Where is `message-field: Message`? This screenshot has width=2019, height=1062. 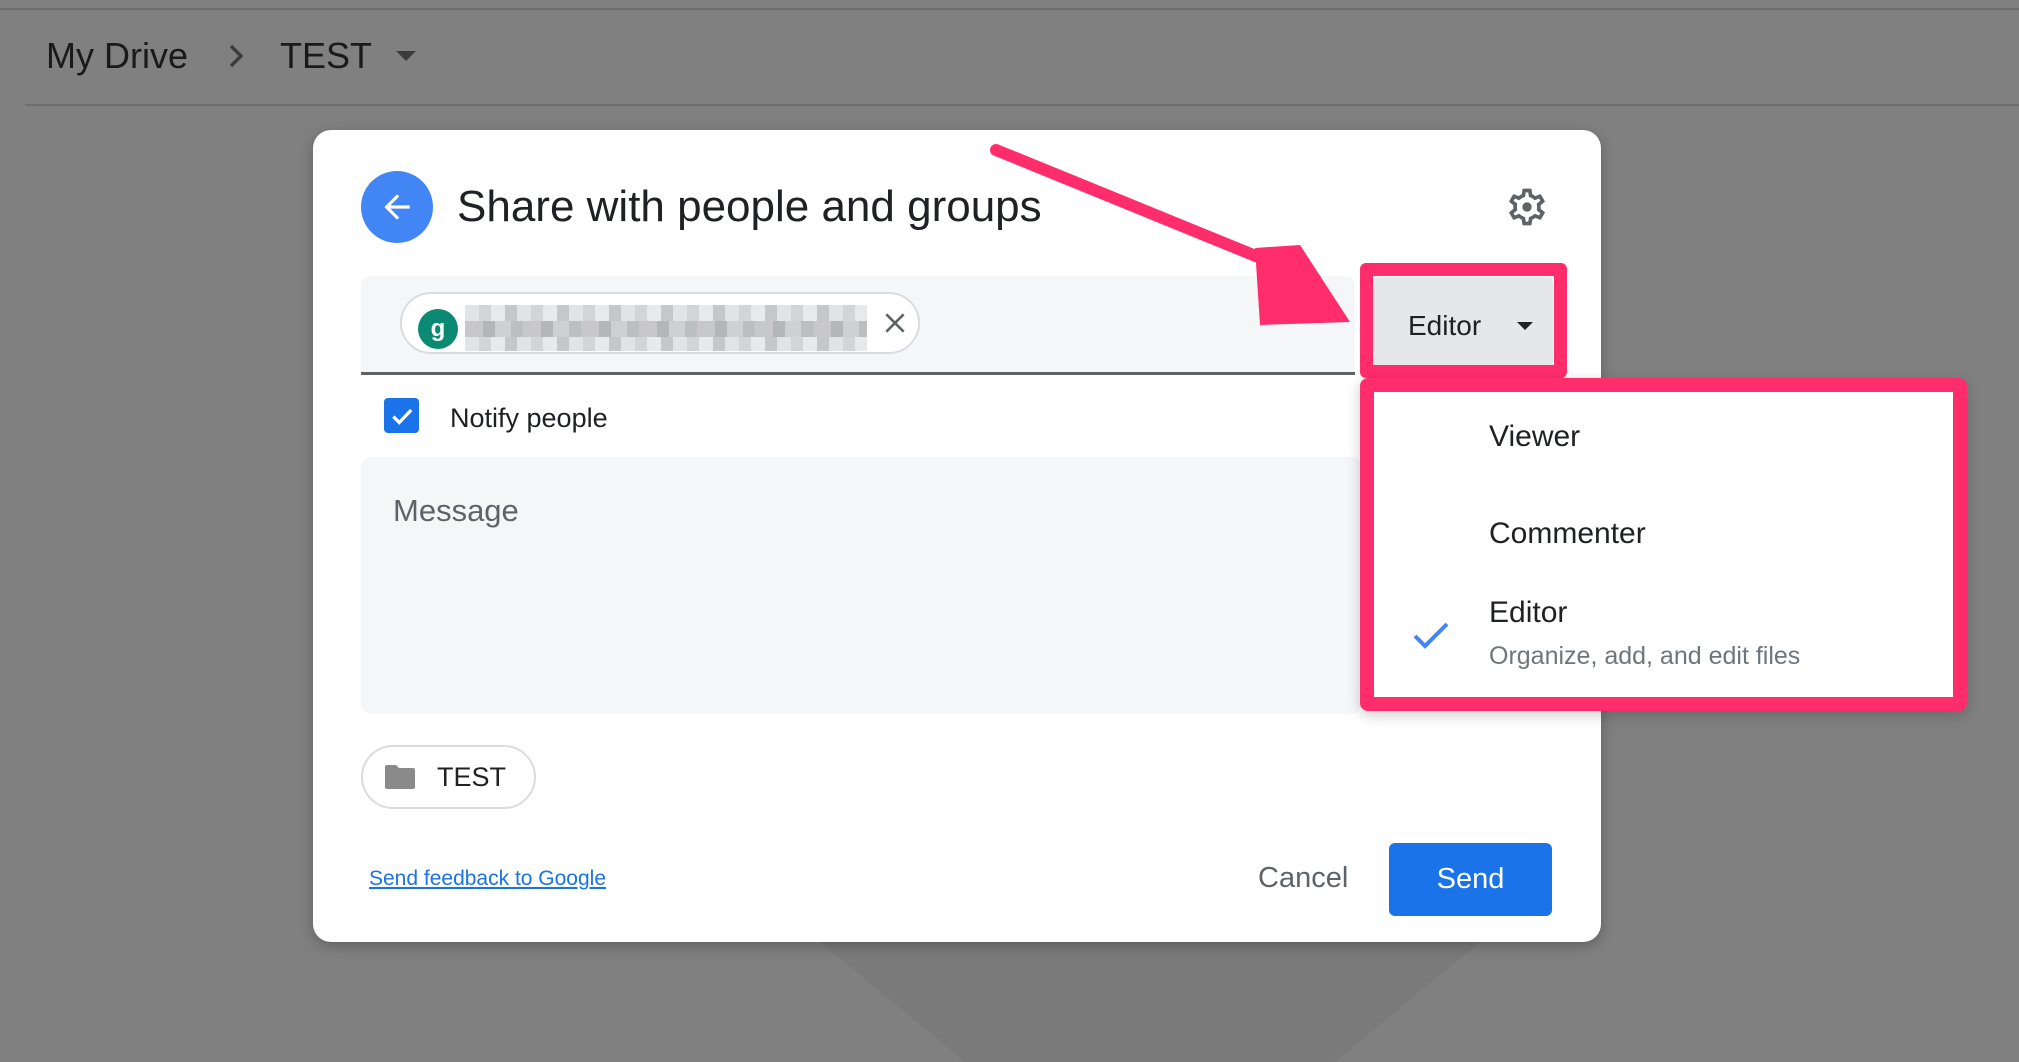
message-field: Message is located at coordinates (861, 585).